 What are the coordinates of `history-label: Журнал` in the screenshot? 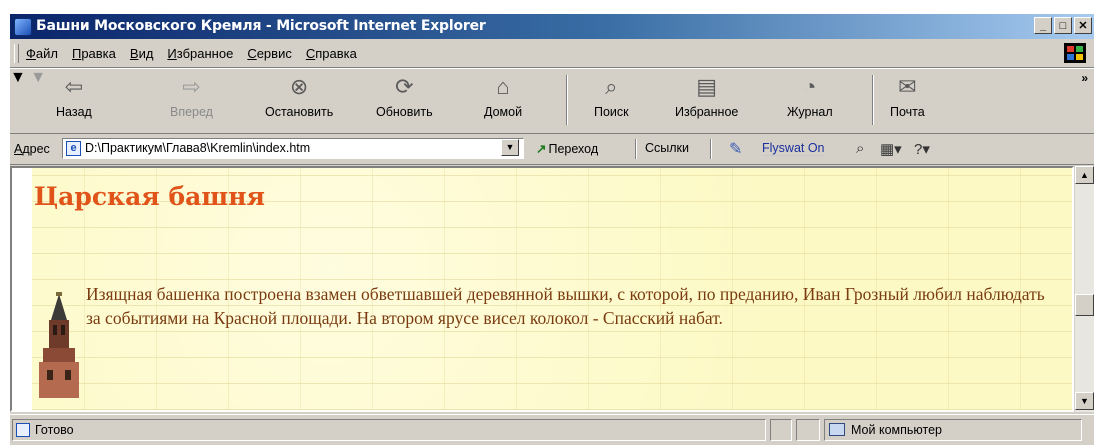 It's located at (810, 112).